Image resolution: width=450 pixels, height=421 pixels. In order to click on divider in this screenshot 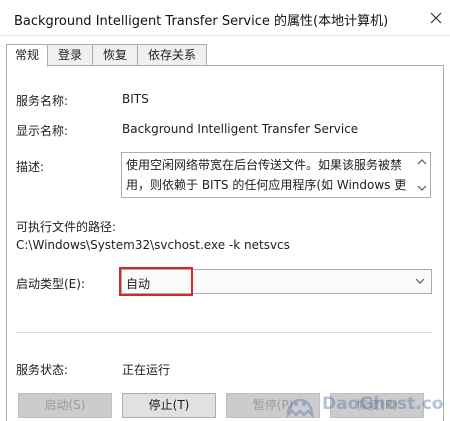, I will do `click(224, 332)`.